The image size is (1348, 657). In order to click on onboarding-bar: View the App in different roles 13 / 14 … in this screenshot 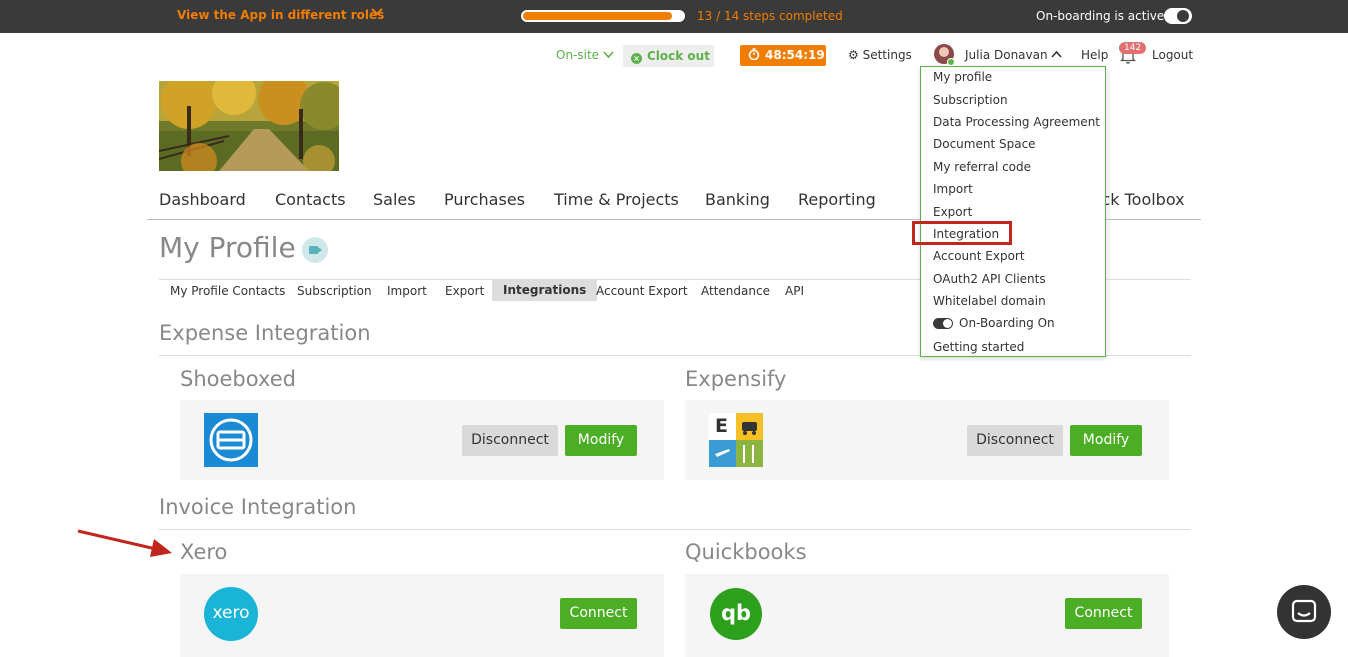, I will do `click(674, 16)`.